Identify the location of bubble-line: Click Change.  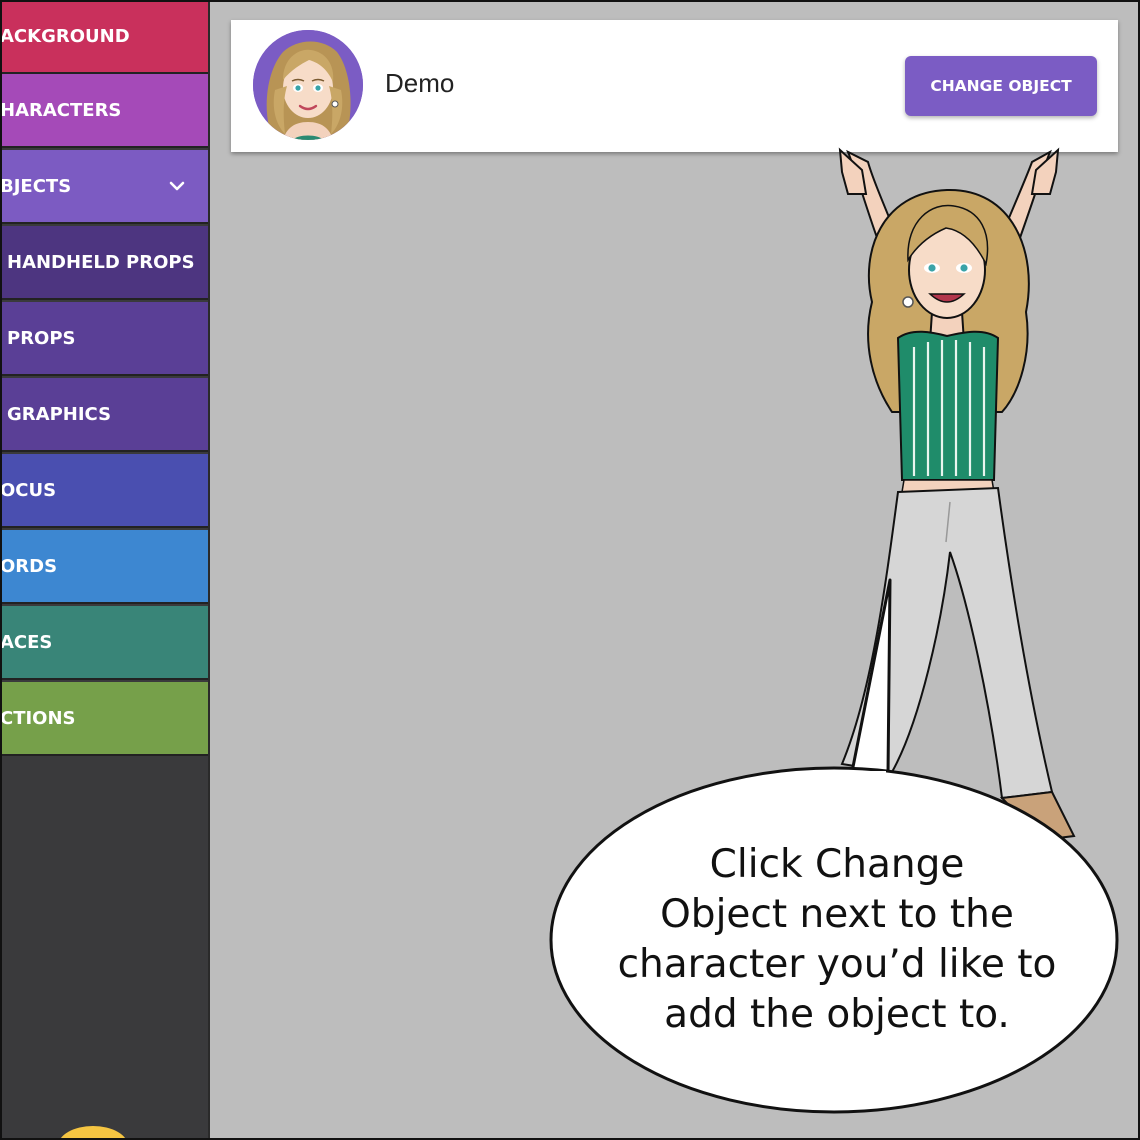
(837, 864).